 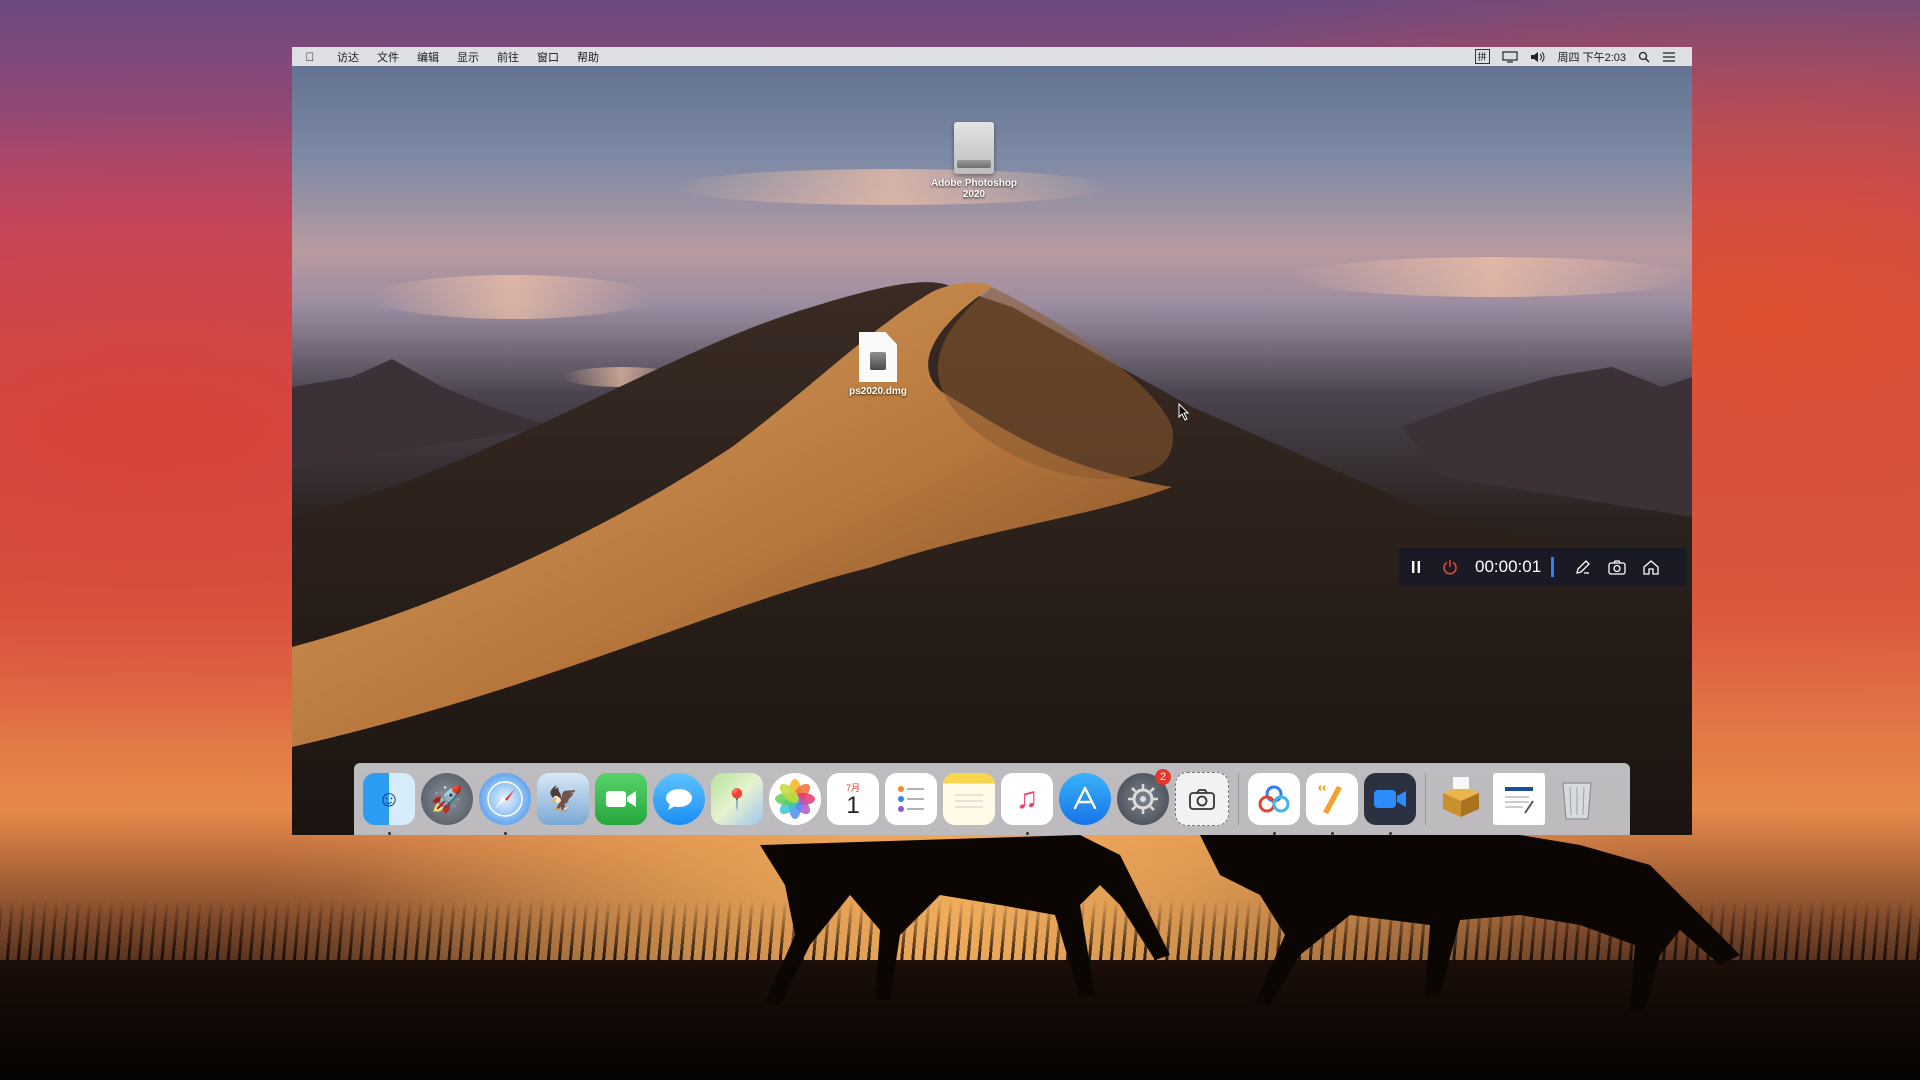 I want to click on dock-item-mail: 🦅, so click(x=563, y=799).